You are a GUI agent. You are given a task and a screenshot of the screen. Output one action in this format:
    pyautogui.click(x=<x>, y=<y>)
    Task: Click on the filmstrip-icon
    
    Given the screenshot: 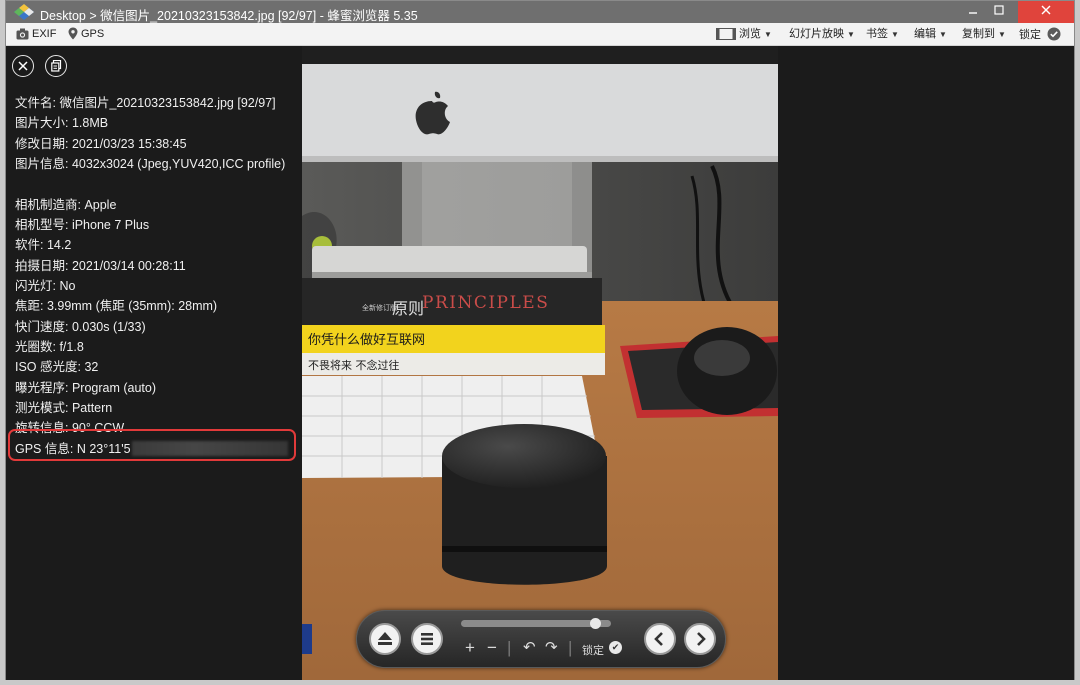 What is the action you would take?
    pyautogui.click(x=726, y=34)
    